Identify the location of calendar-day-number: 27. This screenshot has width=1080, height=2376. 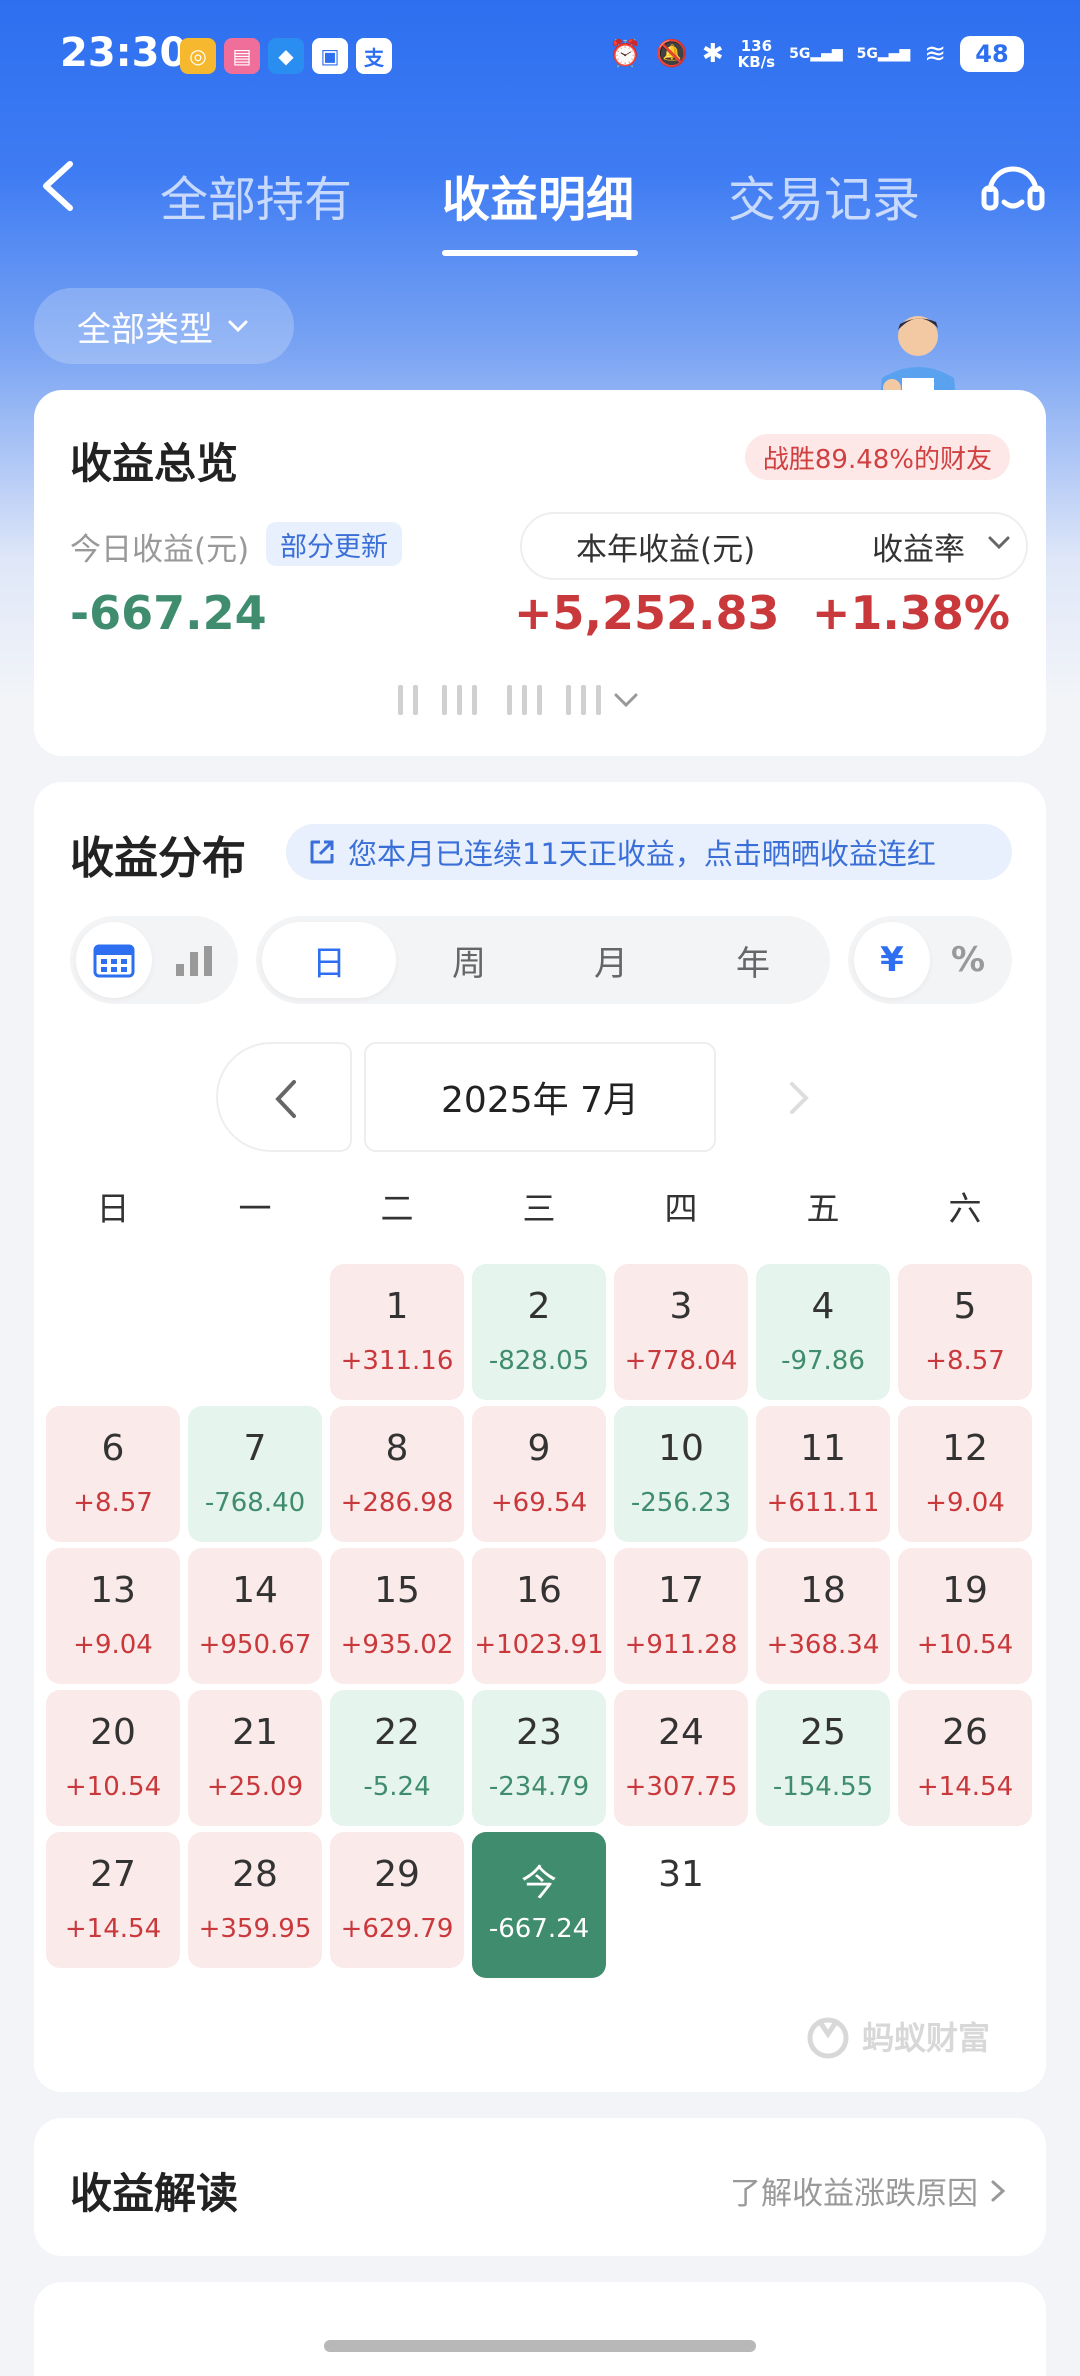
(113, 1874).